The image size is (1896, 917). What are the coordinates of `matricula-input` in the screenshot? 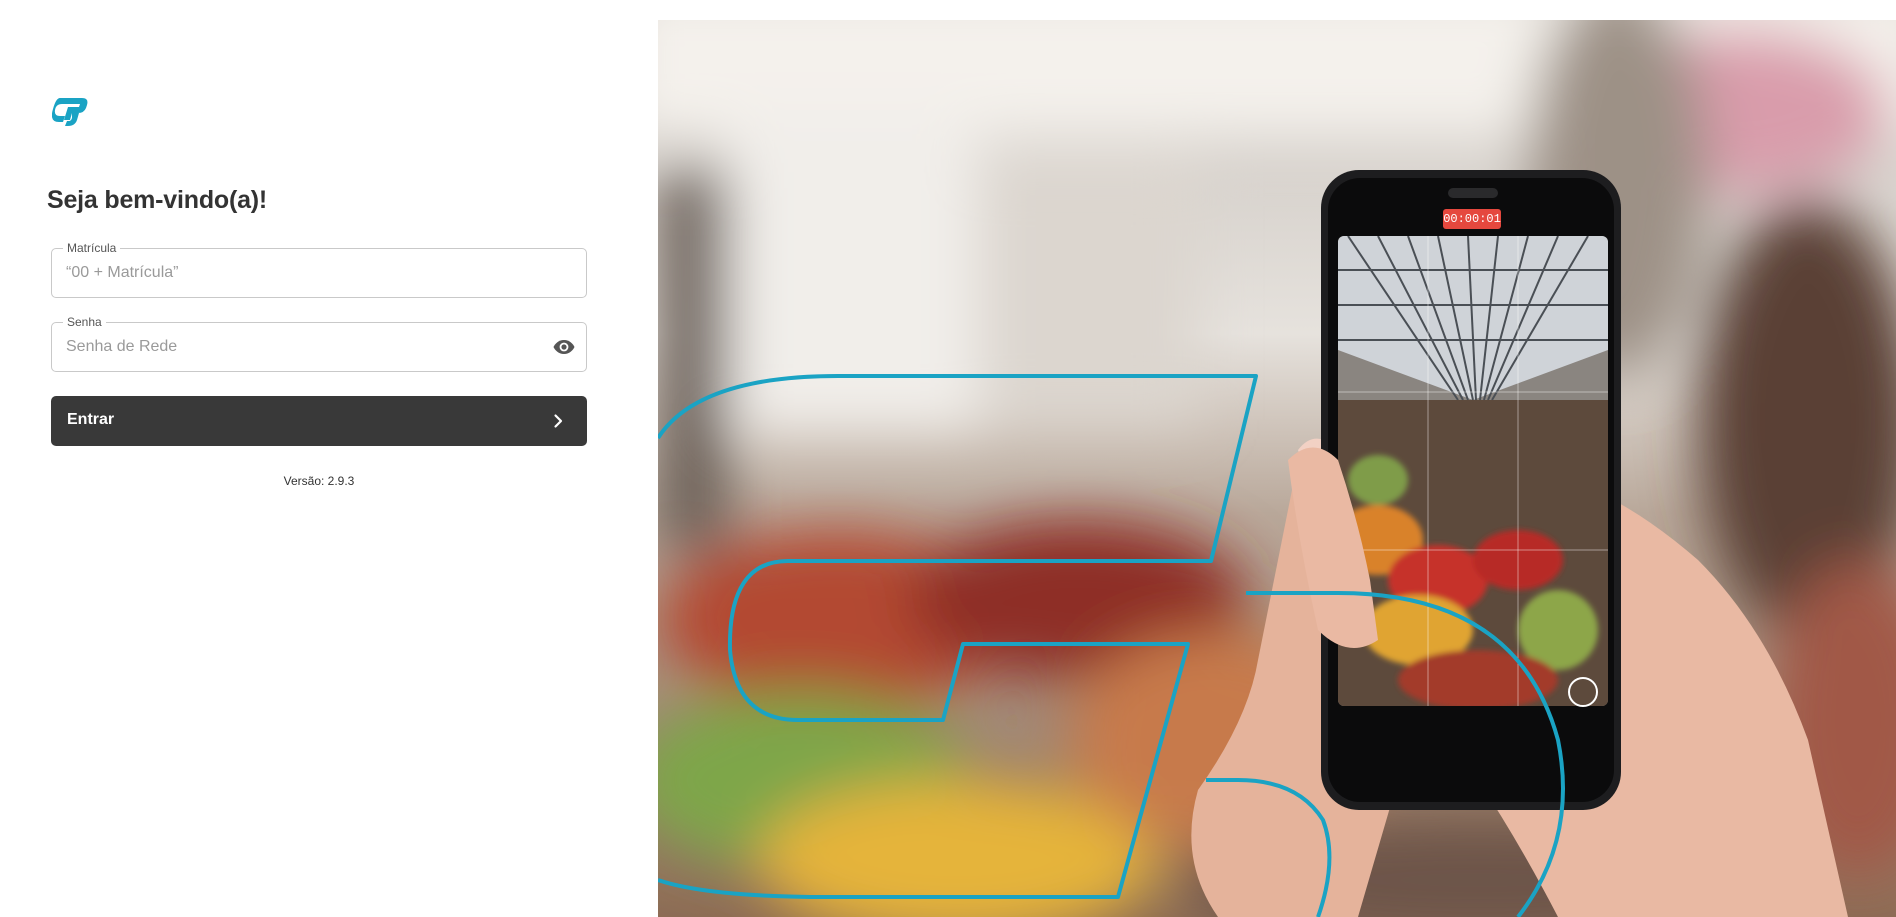 It's located at (304, 273).